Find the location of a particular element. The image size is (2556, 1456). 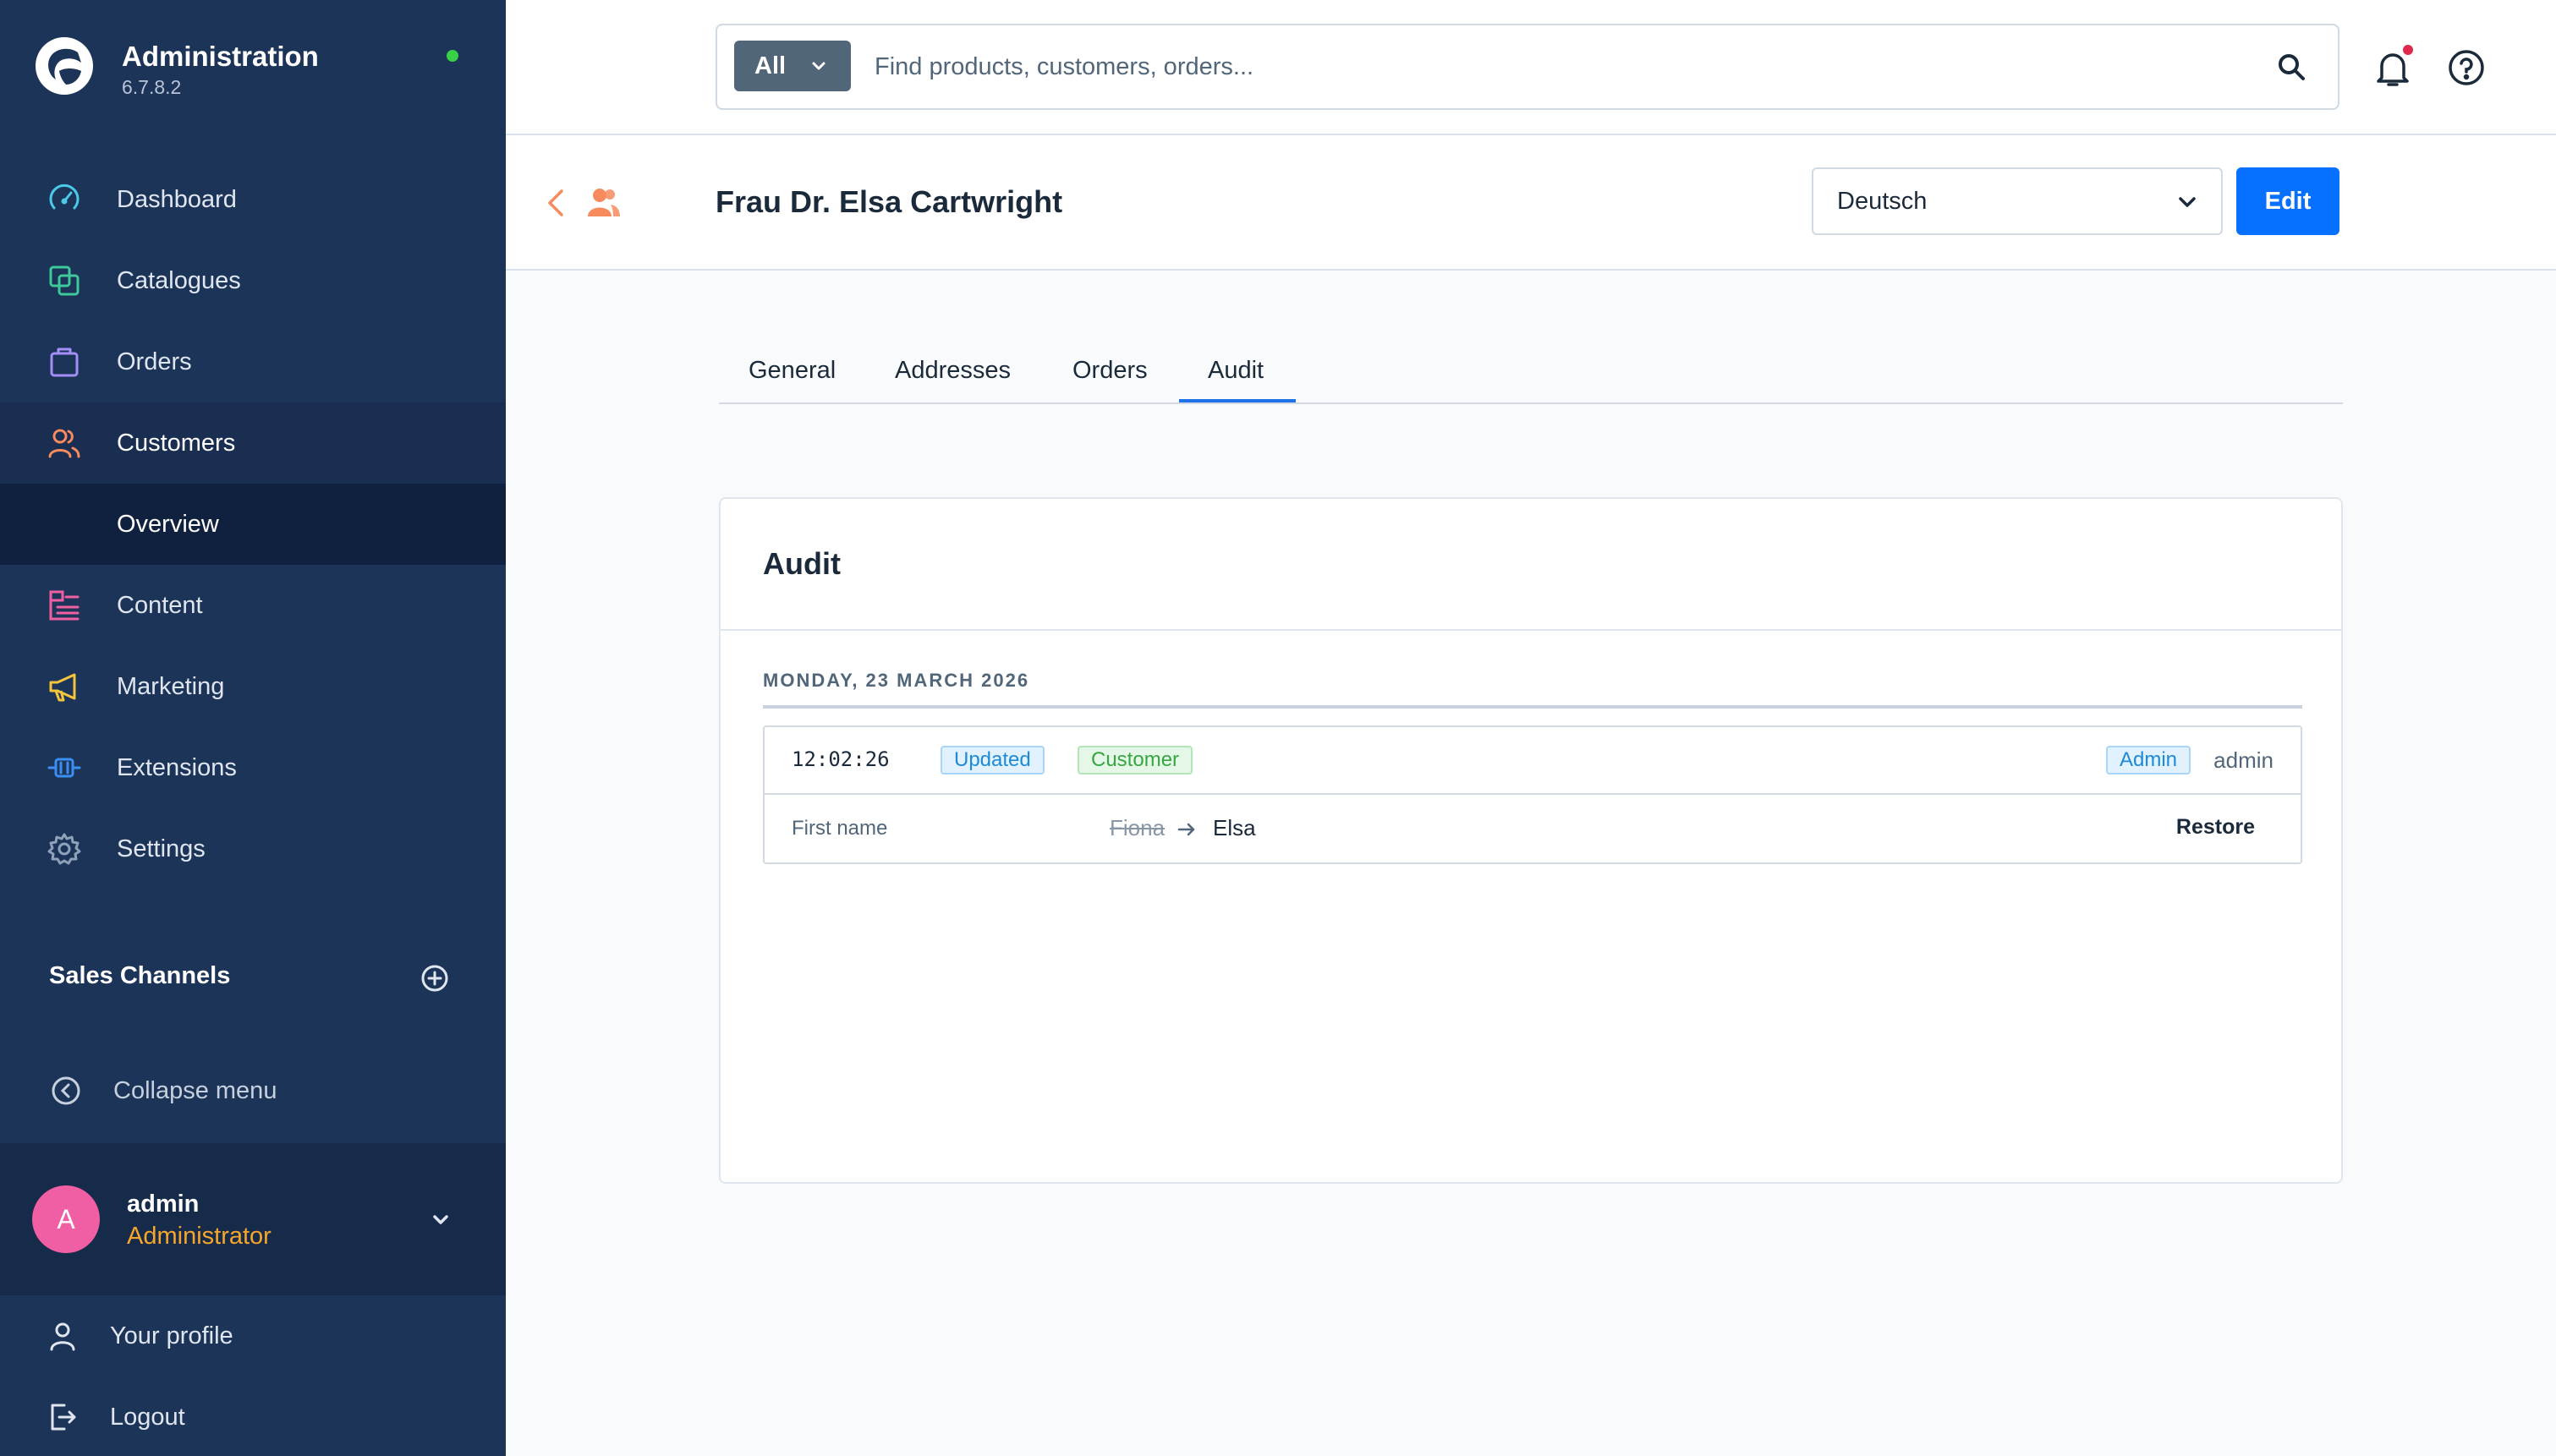

nav-label: Extensions is located at coordinates (177, 767).